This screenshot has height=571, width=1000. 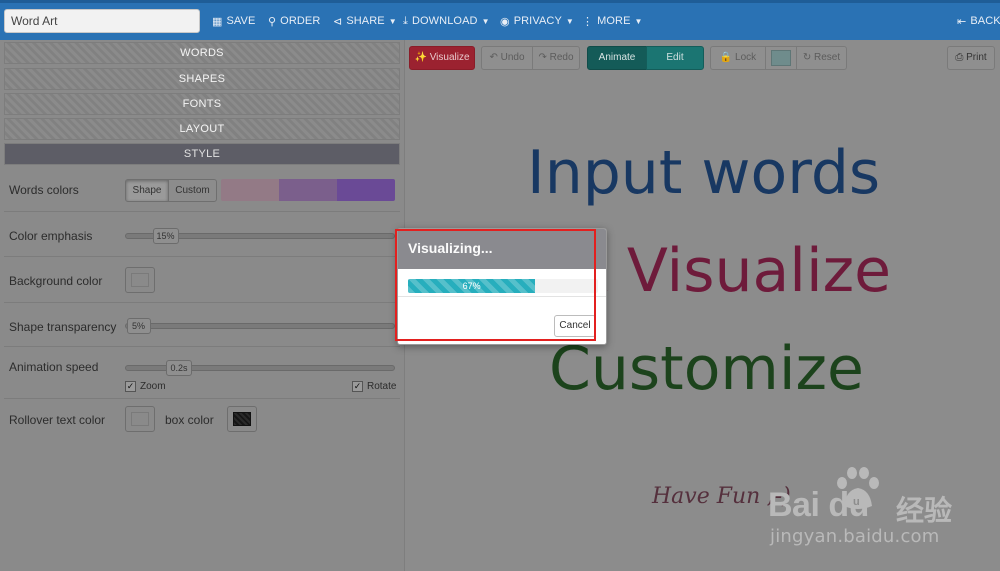 I want to click on progress-bar: 67%, so click(x=503, y=286).